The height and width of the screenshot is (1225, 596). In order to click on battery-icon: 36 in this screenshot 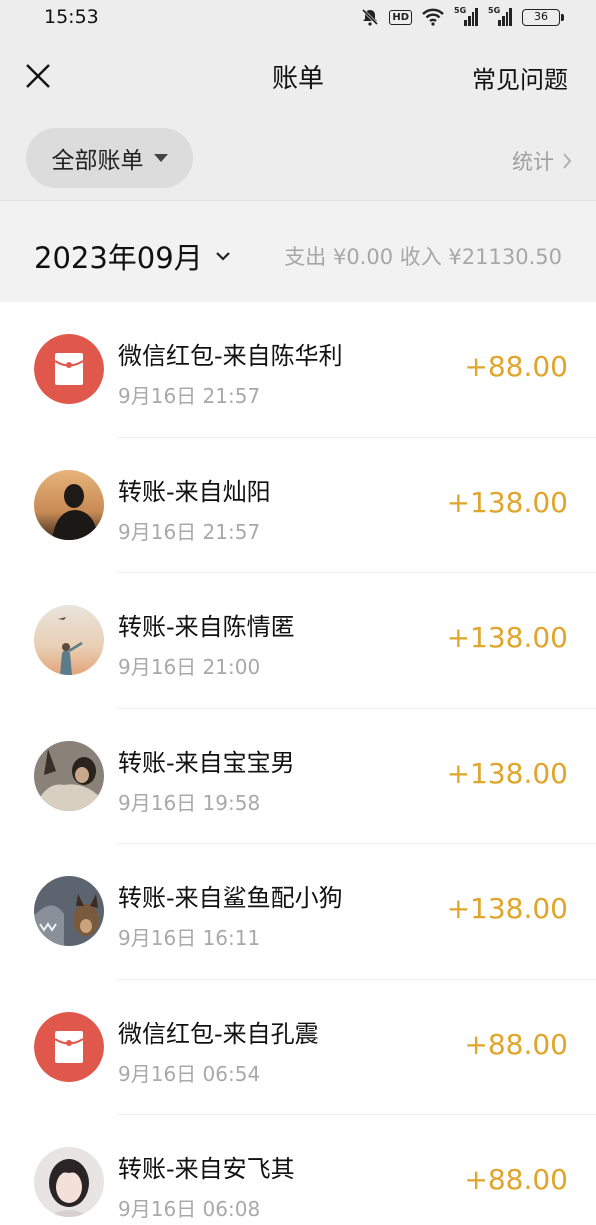, I will do `click(543, 17)`.